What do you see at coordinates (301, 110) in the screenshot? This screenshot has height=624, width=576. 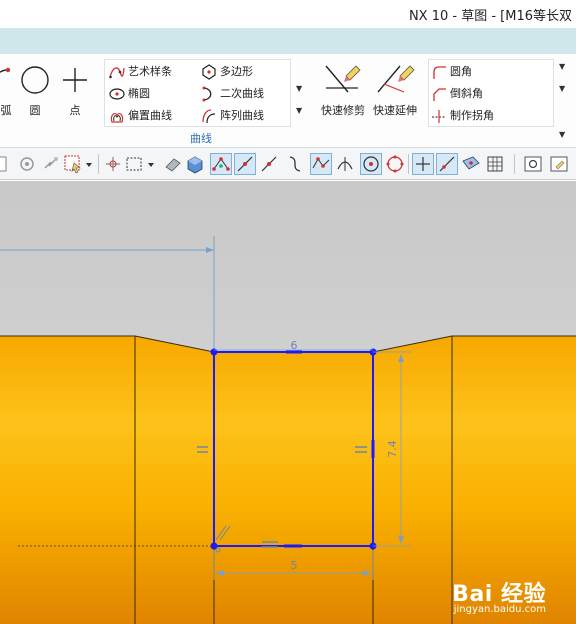 I see `curve-gallery-expand: ▼` at bounding box center [301, 110].